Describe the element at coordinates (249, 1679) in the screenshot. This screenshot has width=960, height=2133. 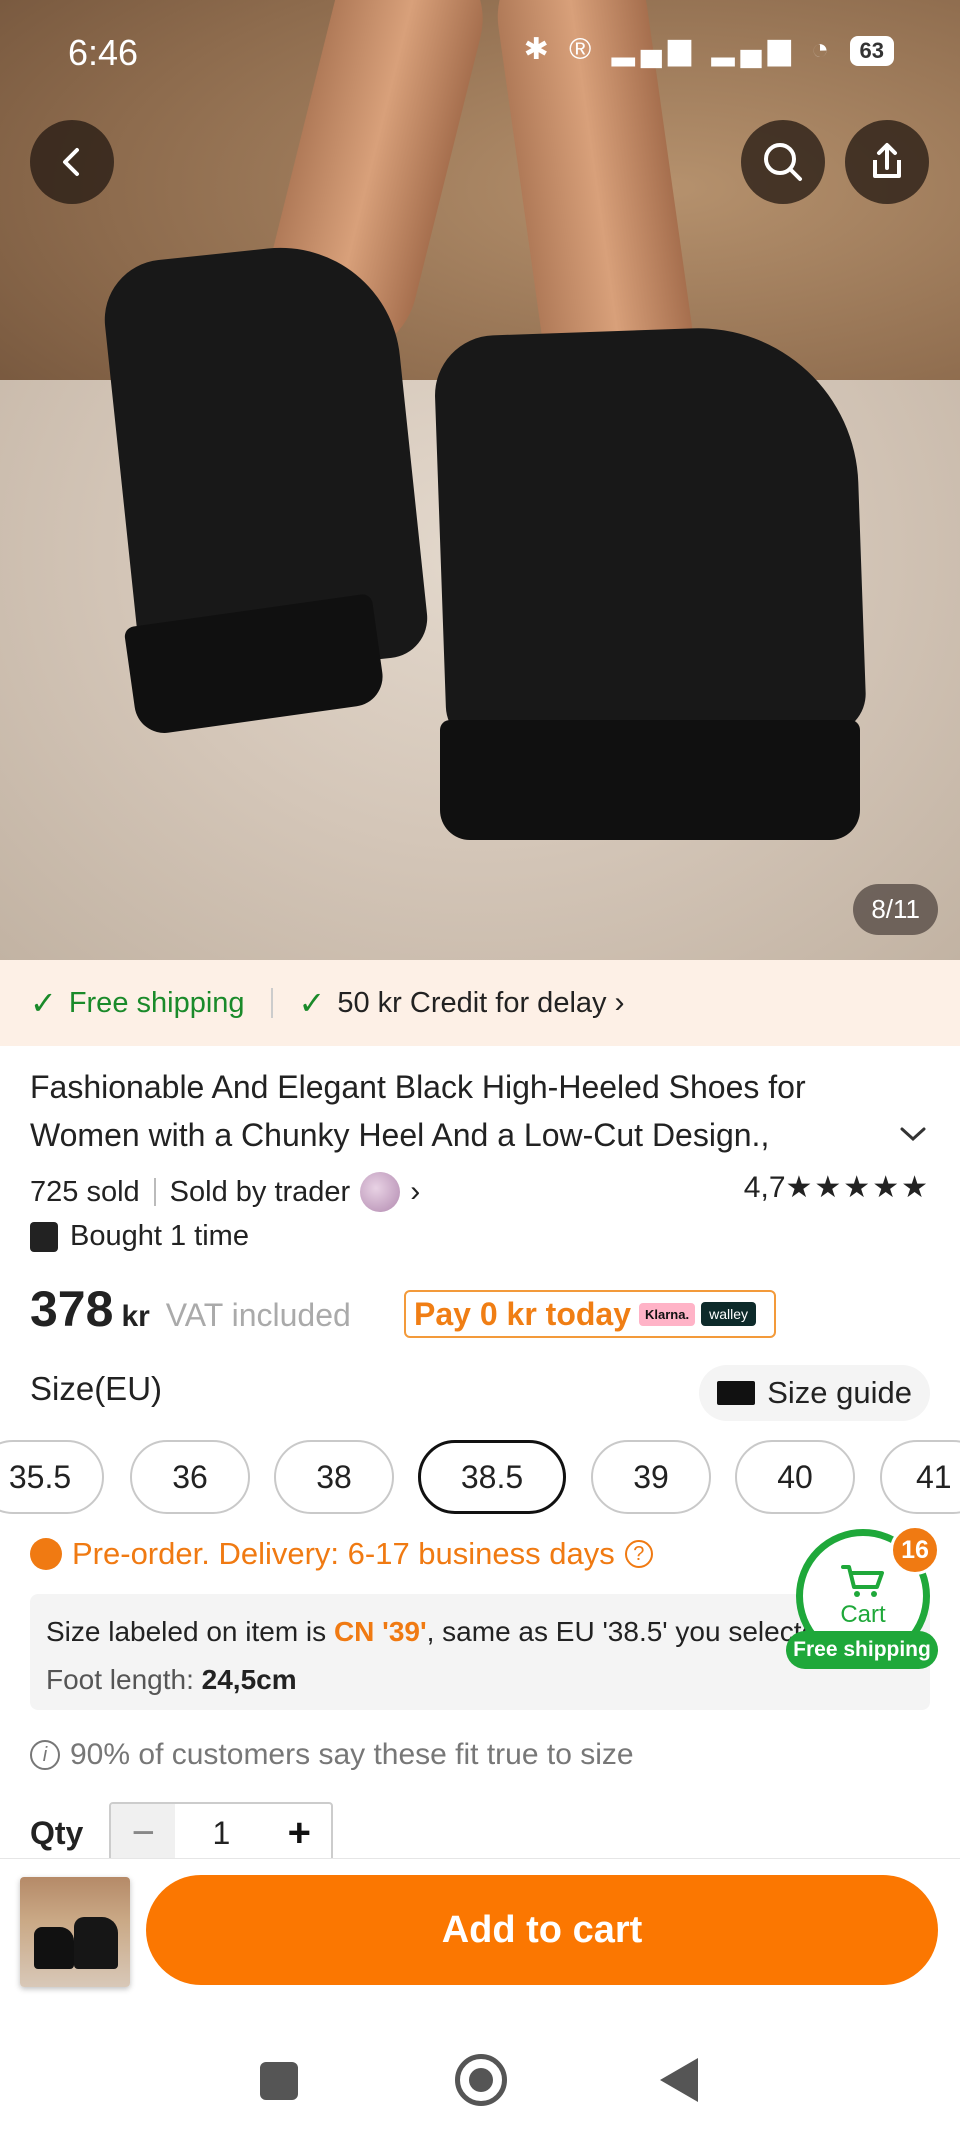
I see `foot-length-value: 24,5cm` at that location.